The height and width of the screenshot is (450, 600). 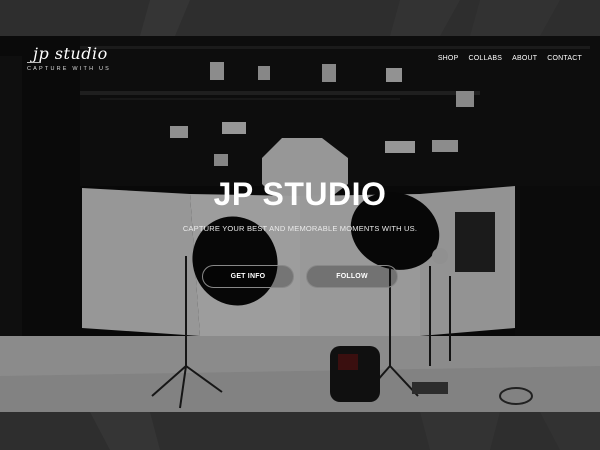 I want to click on brand-logo: jp studio CAPTURE WITH US, so click(x=82, y=62).